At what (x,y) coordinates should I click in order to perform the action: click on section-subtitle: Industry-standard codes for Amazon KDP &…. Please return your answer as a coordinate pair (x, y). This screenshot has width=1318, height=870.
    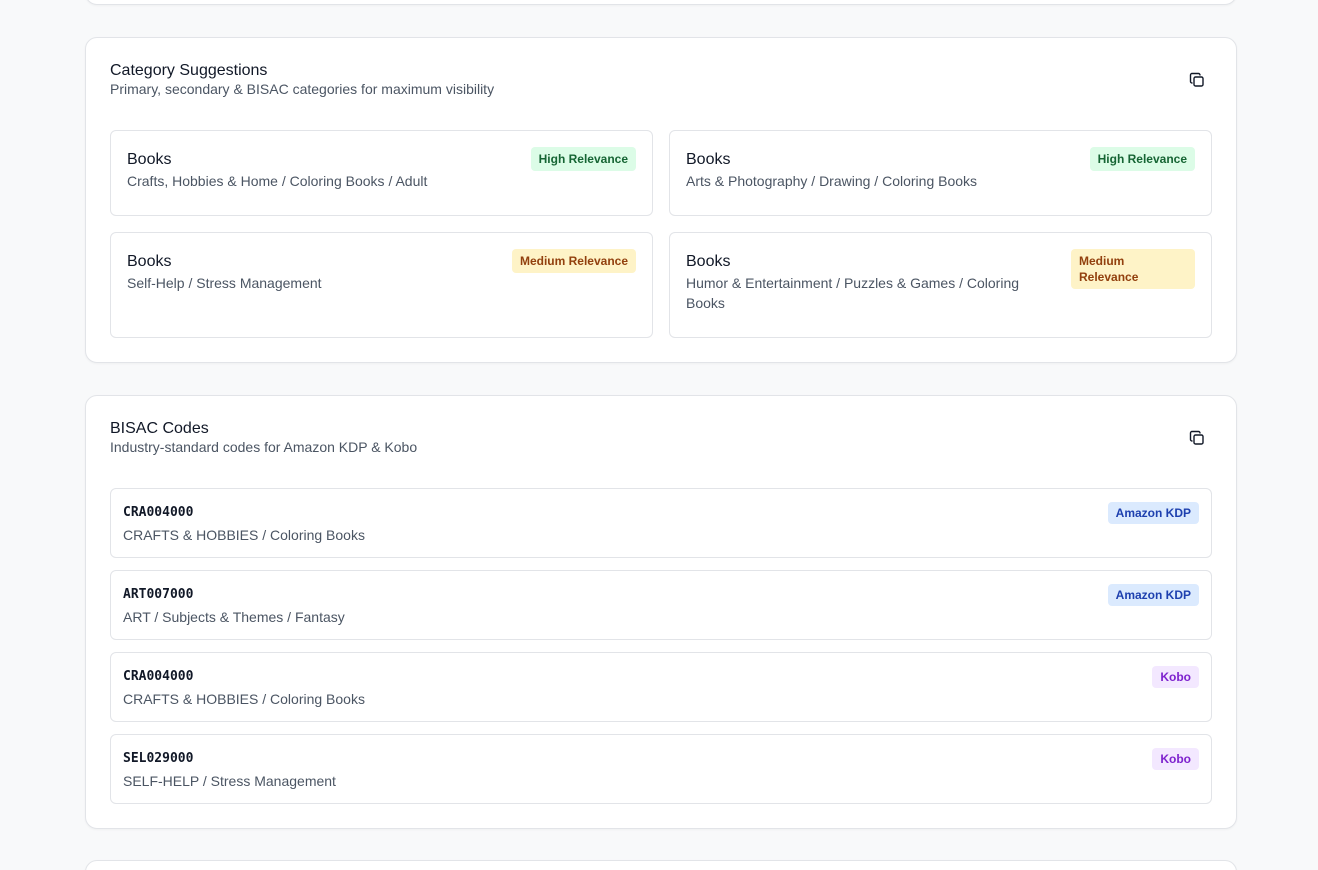
    Looking at the image, I should click on (264, 447).